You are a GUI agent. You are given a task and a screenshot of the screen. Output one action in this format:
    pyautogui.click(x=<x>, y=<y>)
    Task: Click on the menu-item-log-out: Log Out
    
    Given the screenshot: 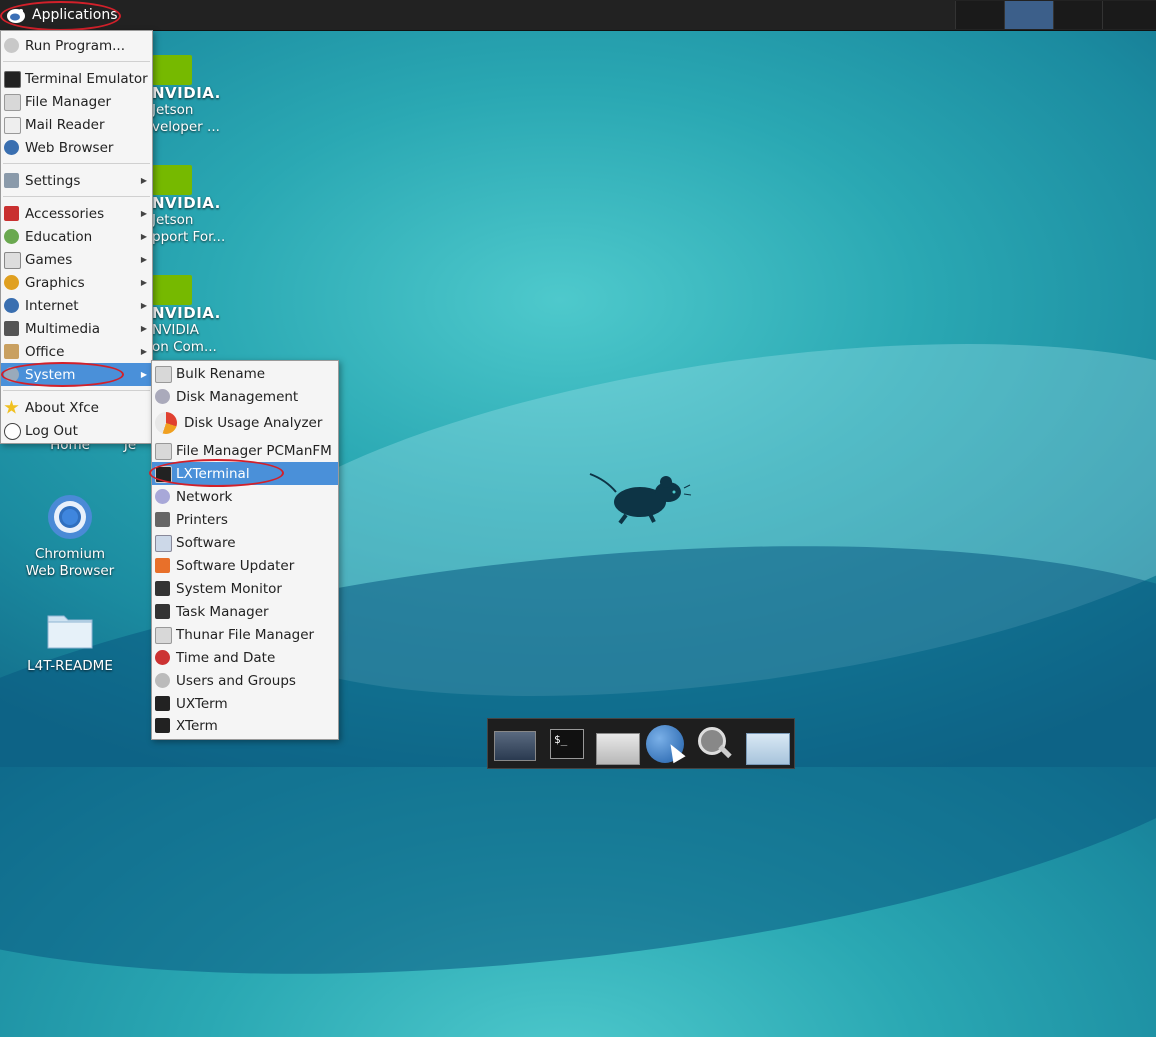 What is the action you would take?
    pyautogui.click(x=76, y=430)
    